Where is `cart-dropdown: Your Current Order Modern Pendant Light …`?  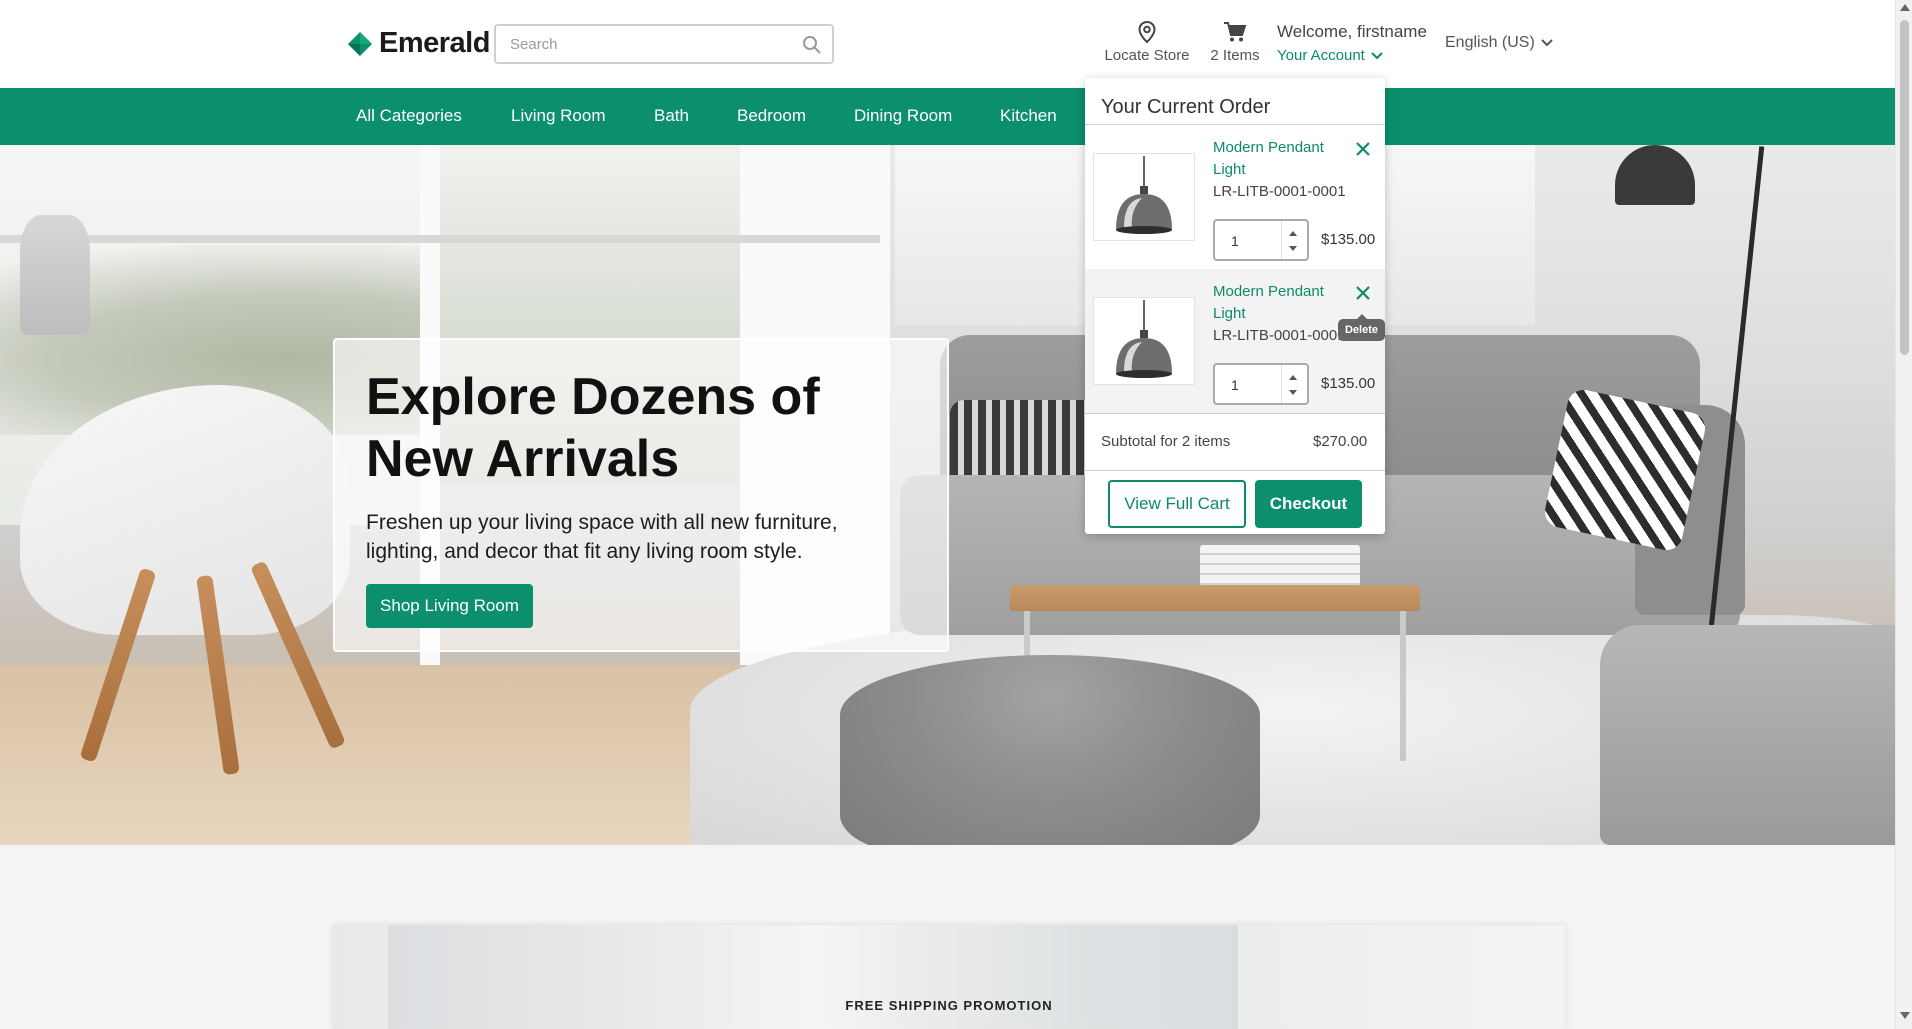
cart-dropdown: Your Current Order Modern Pendant Light … is located at coordinates (1235, 306).